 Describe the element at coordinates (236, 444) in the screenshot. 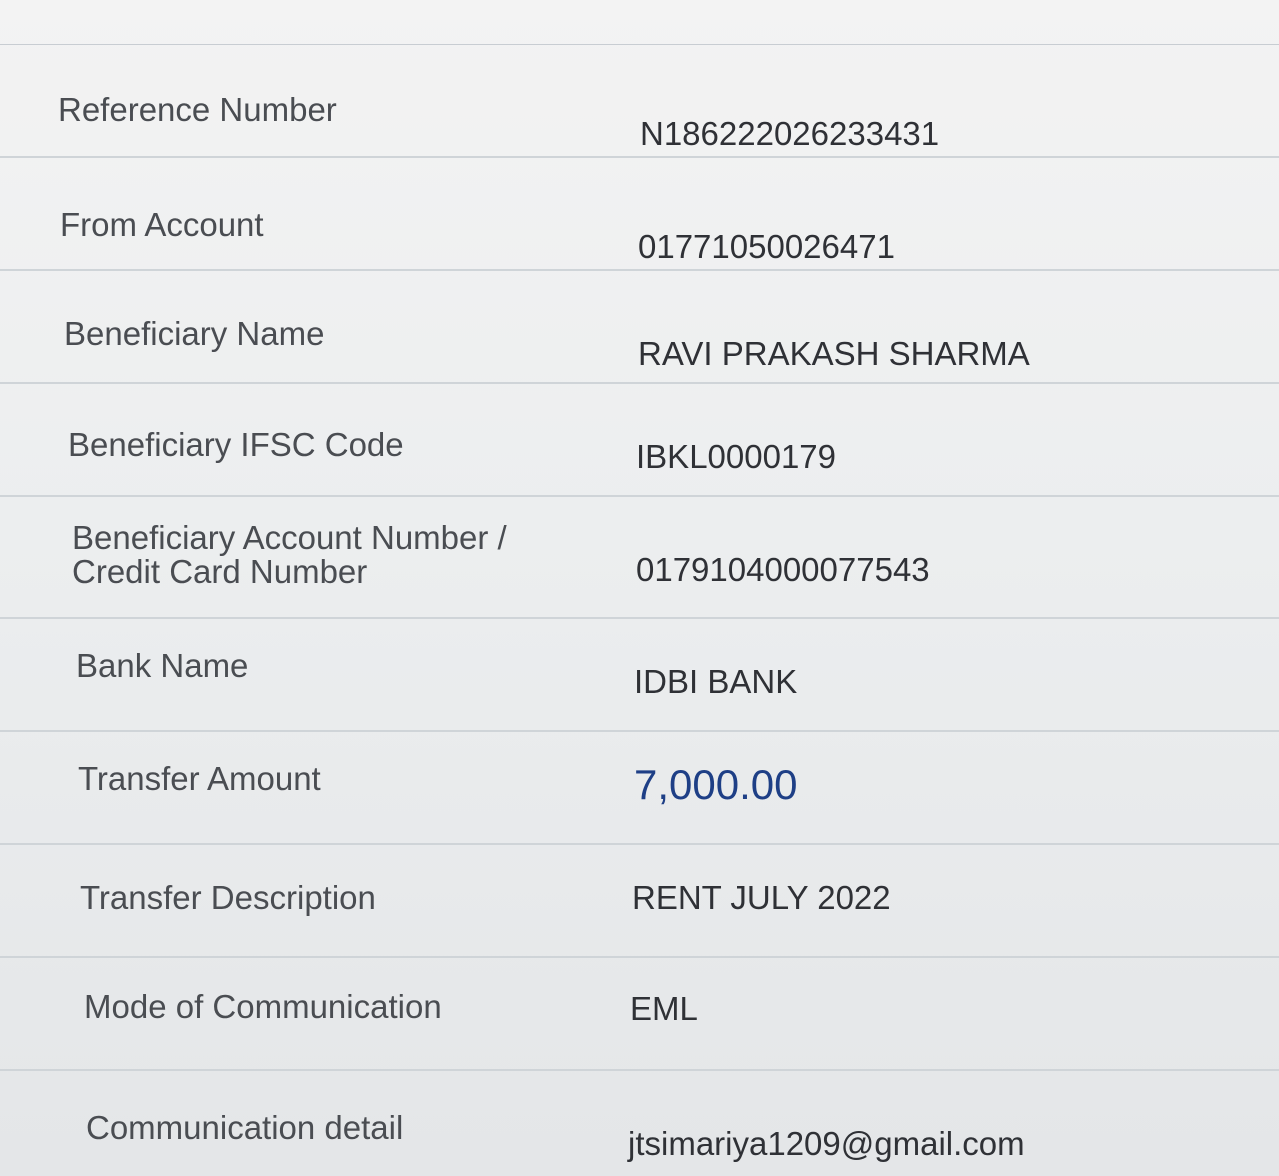

I see `beneficiary-ifsc-label: Beneficiary IFSC Code` at that location.